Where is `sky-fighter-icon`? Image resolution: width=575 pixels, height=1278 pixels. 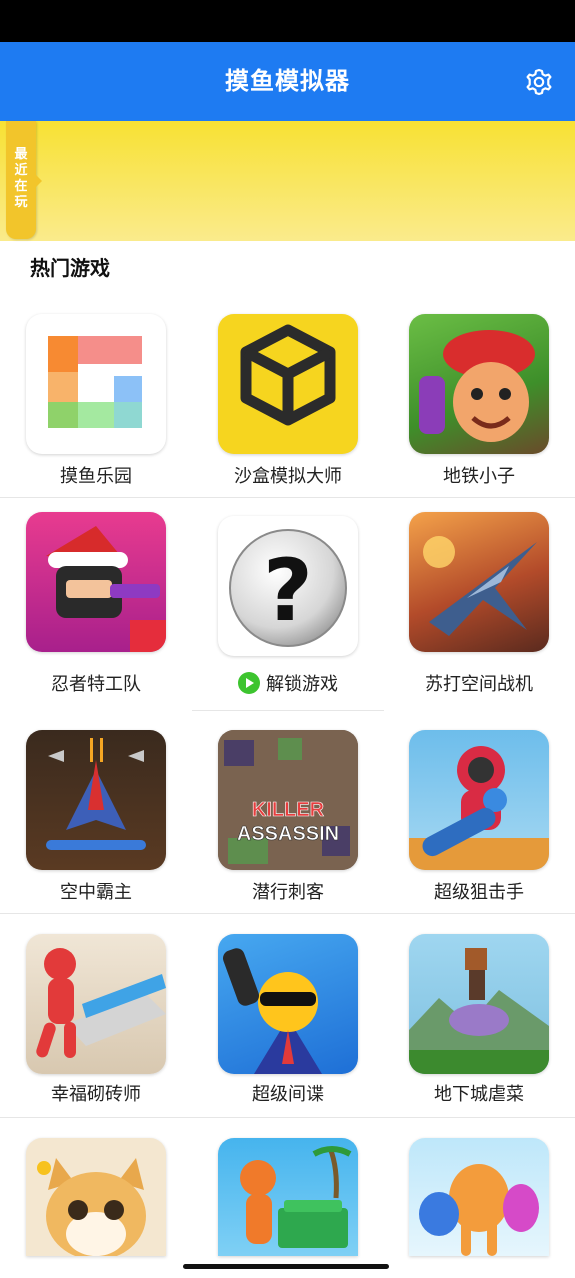
sky-fighter-icon is located at coordinates (96, 800).